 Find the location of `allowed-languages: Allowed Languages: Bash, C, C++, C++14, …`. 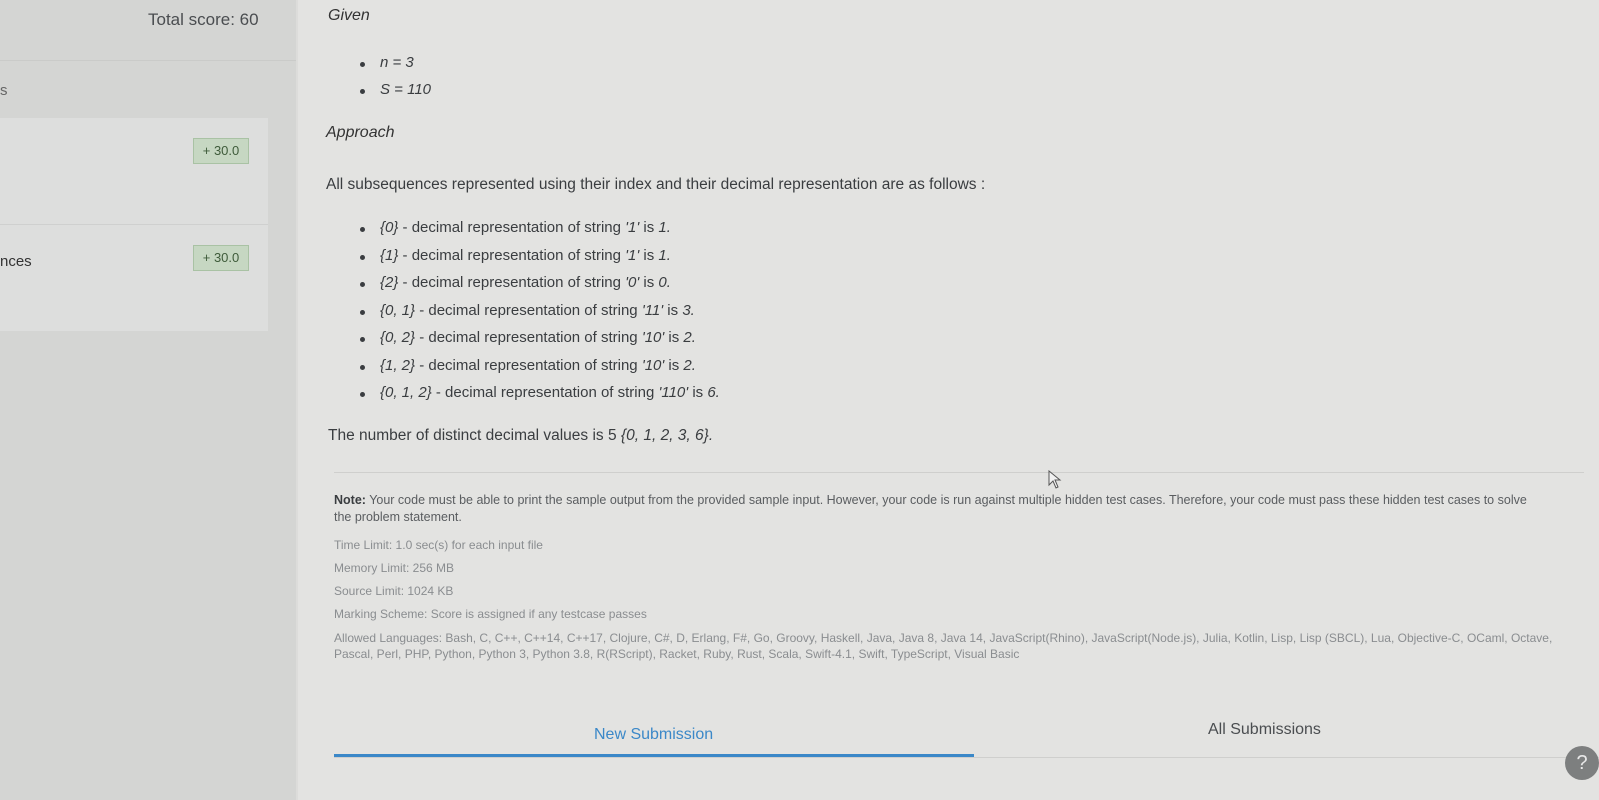

allowed-languages: Allowed Languages: Bash, C, C++, C++14, … is located at coordinates (943, 646).